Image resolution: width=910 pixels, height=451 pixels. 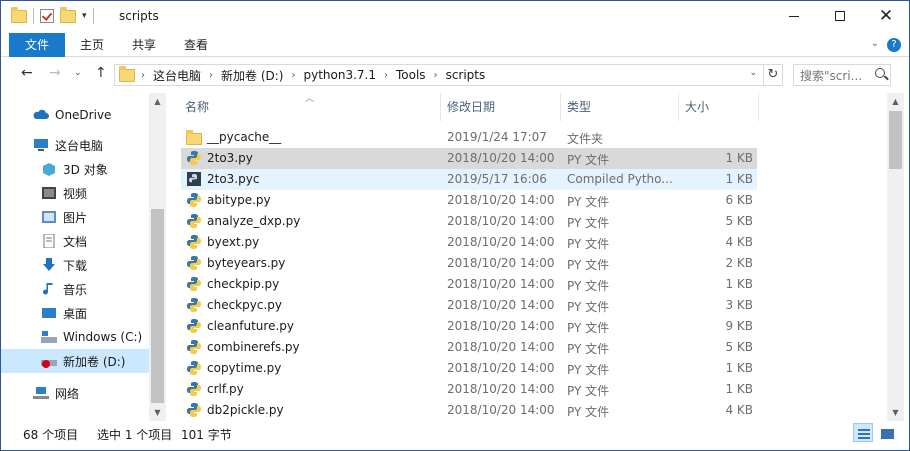 What do you see at coordinates (68, 14) in the screenshot?
I see `new-folder-icon` at bounding box center [68, 14].